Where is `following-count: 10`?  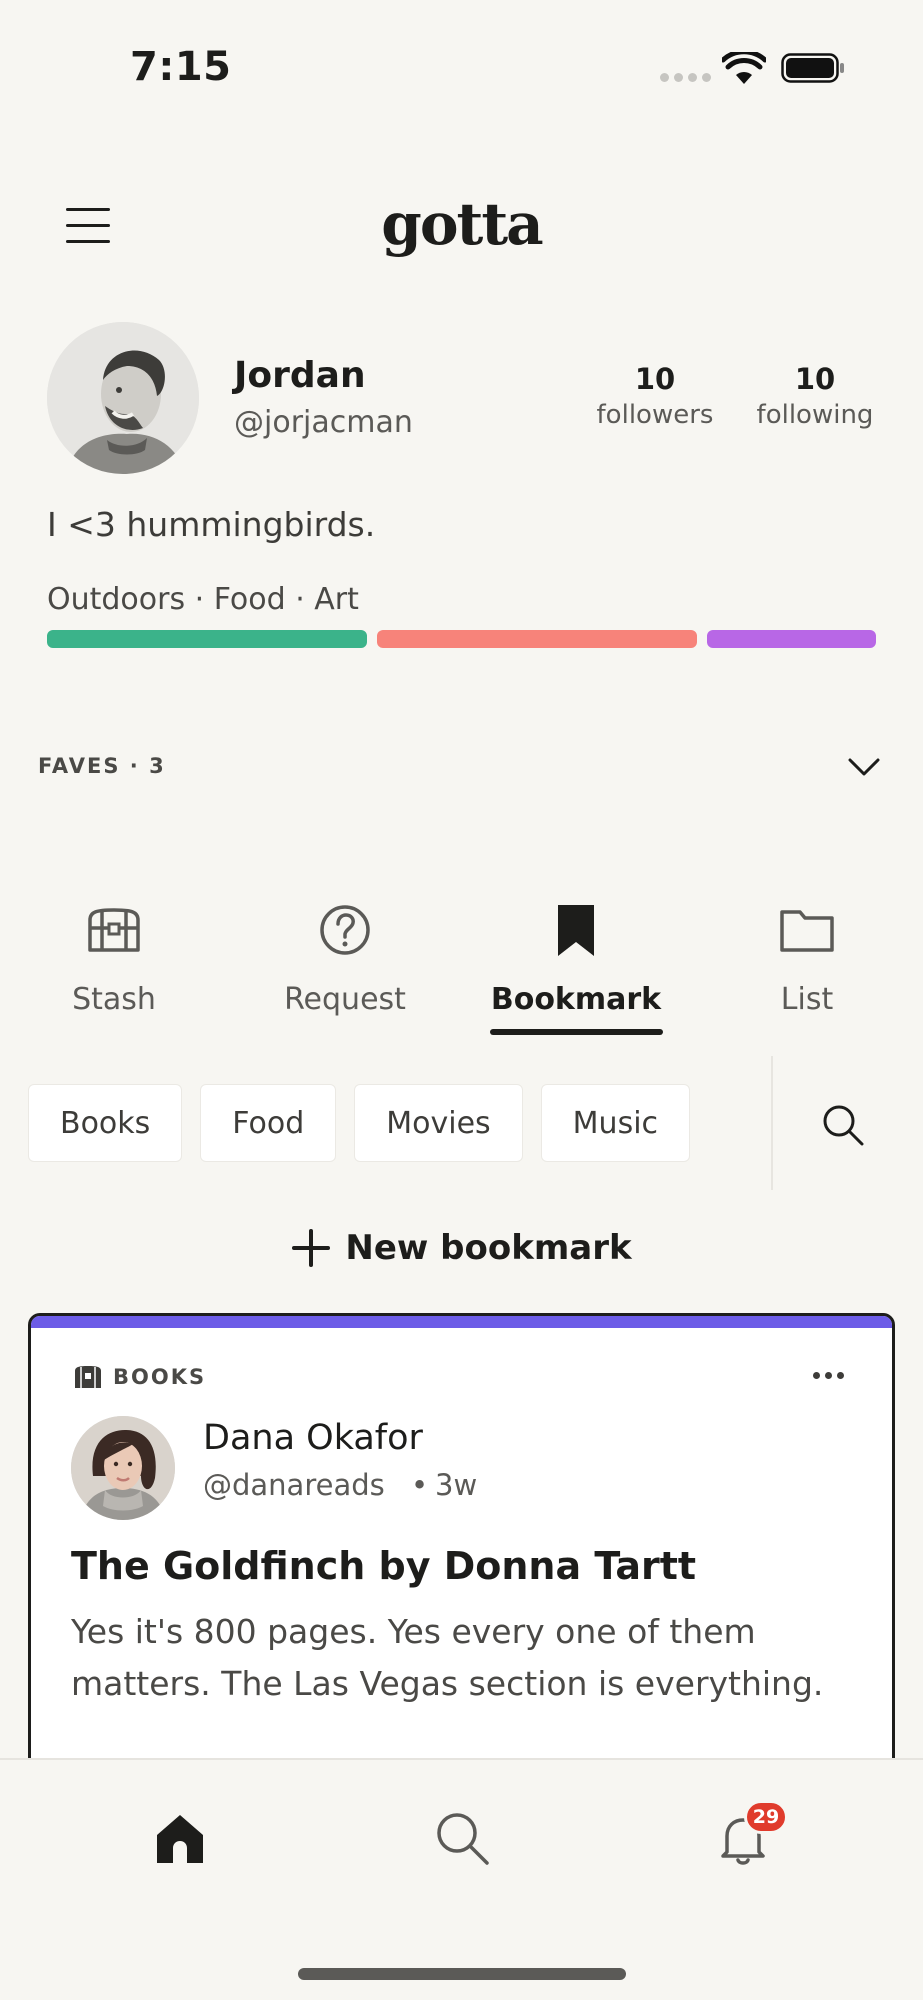 following-count: 10 is located at coordinates (815, 379).